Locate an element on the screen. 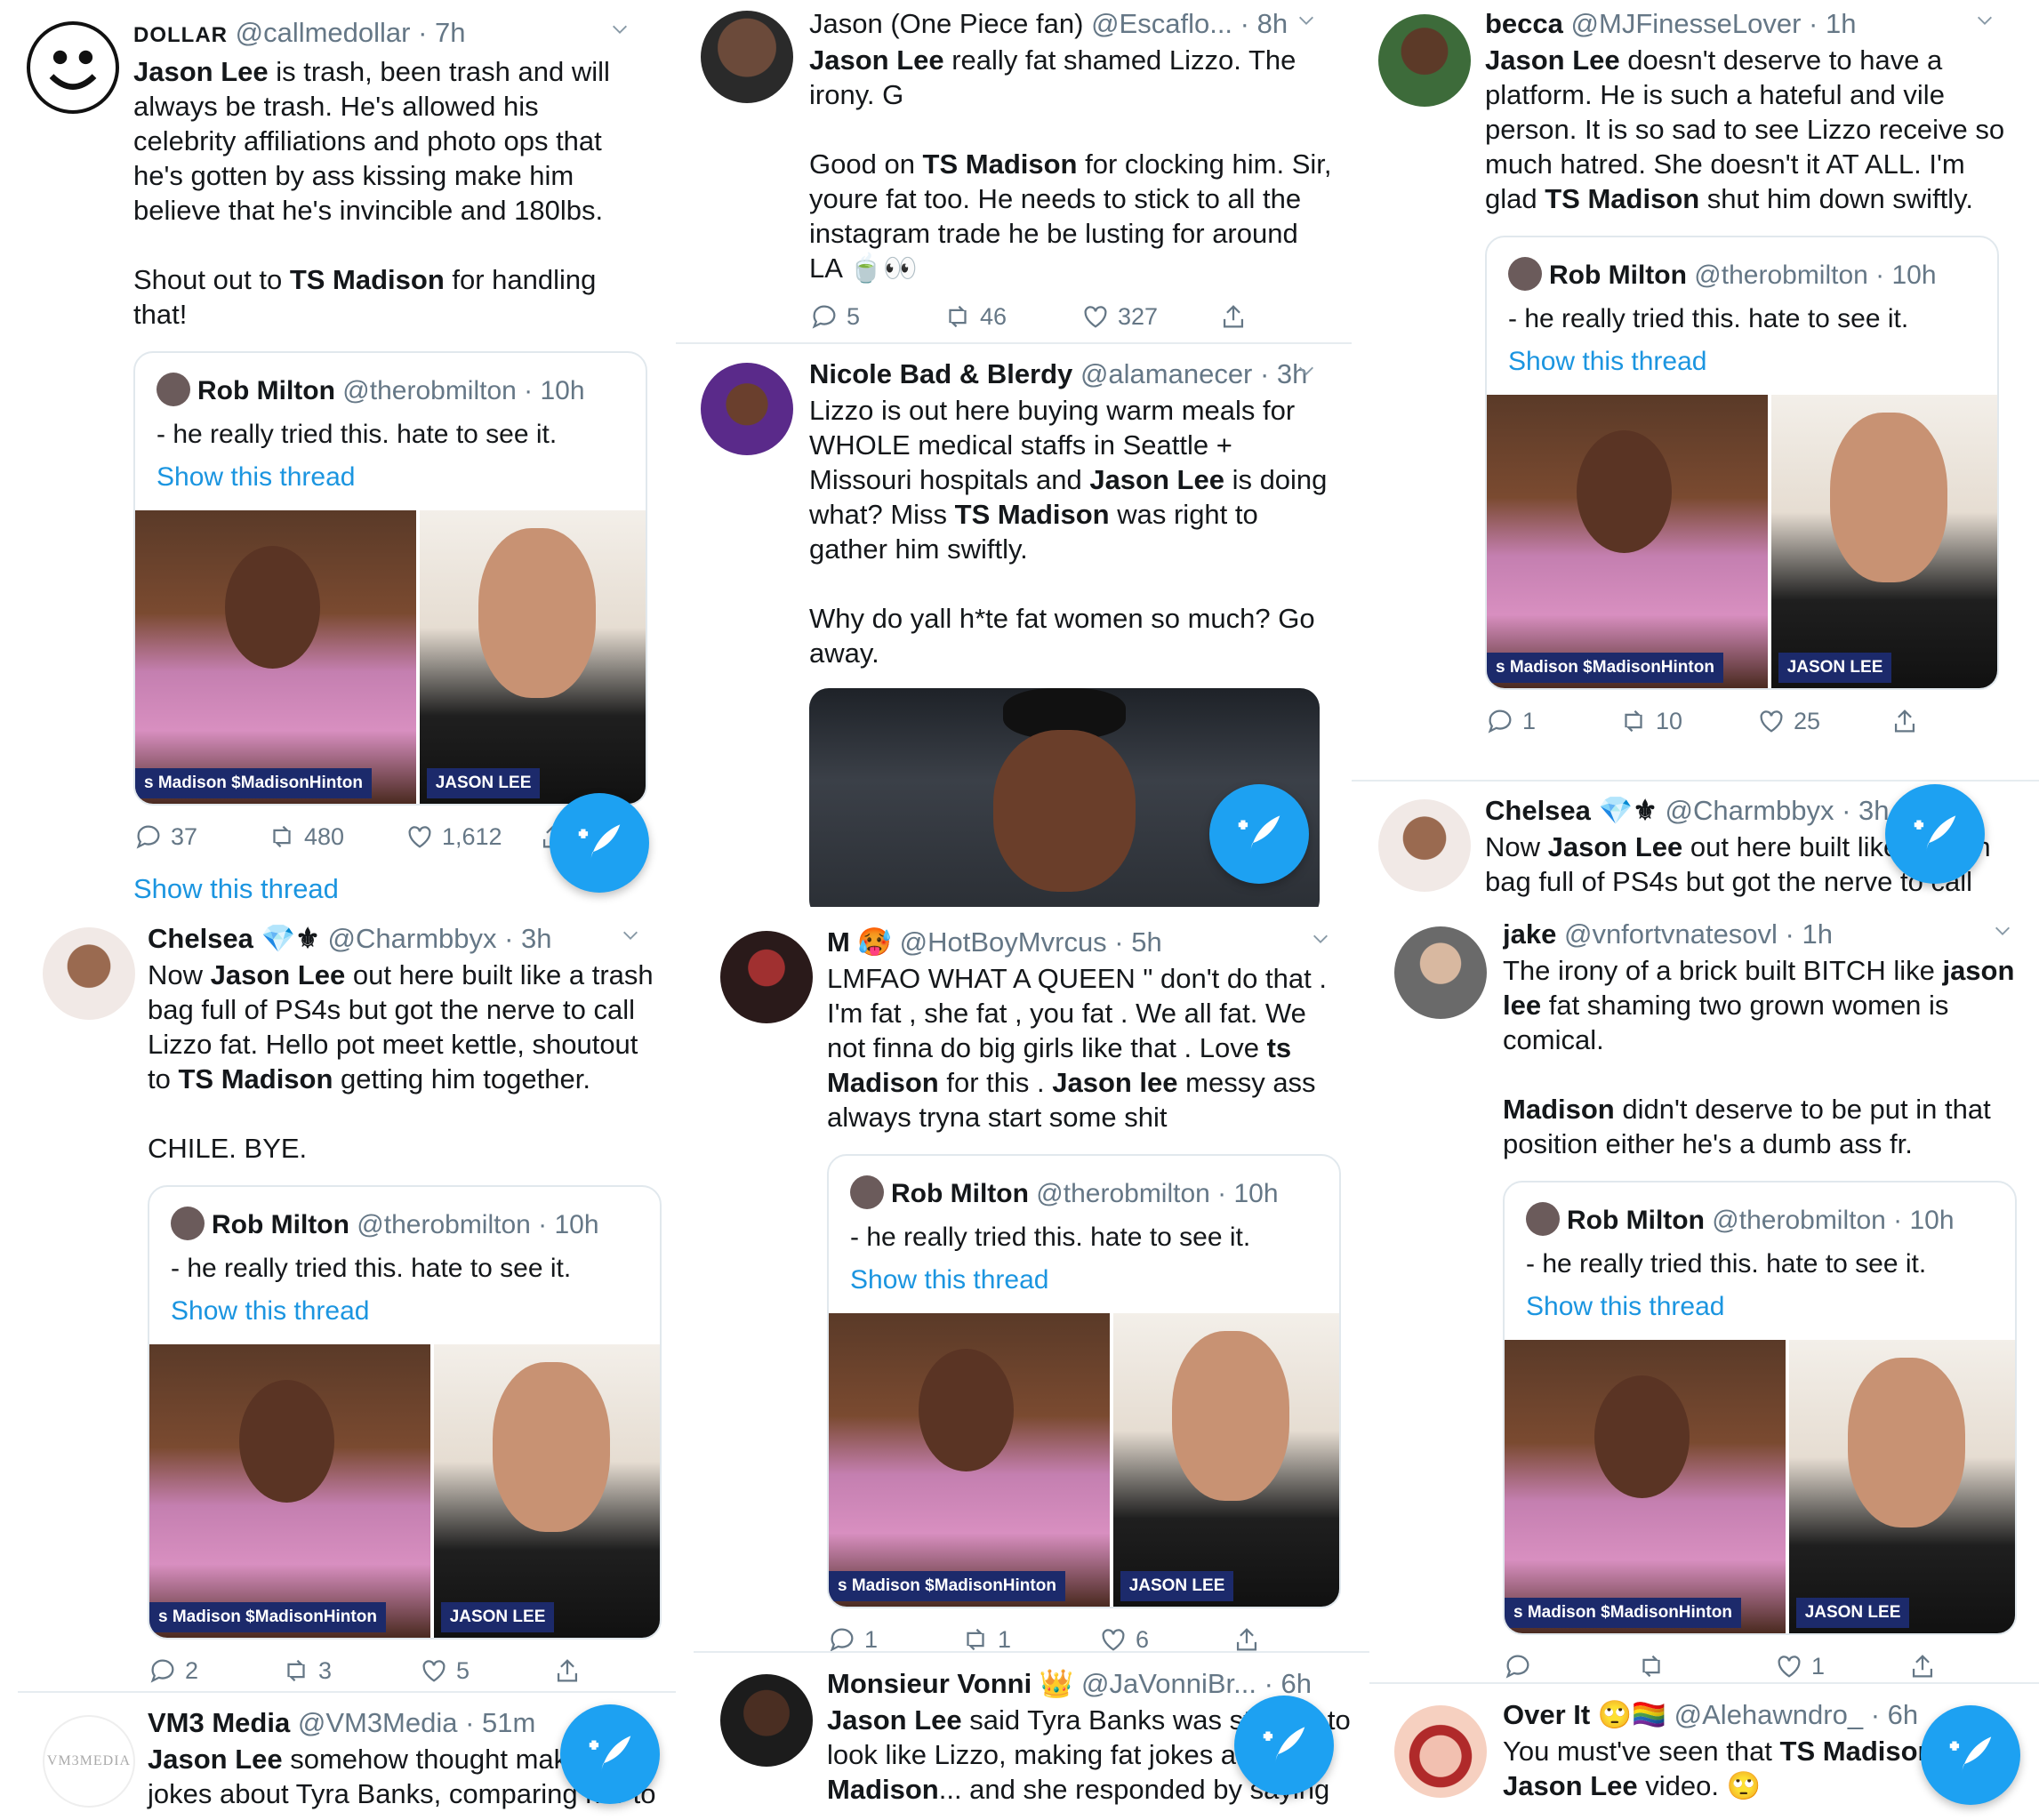 Image resolution: width=2039 pixels, height=1820 pixels. like-button: 327 is located at coordinates (1119, 316).